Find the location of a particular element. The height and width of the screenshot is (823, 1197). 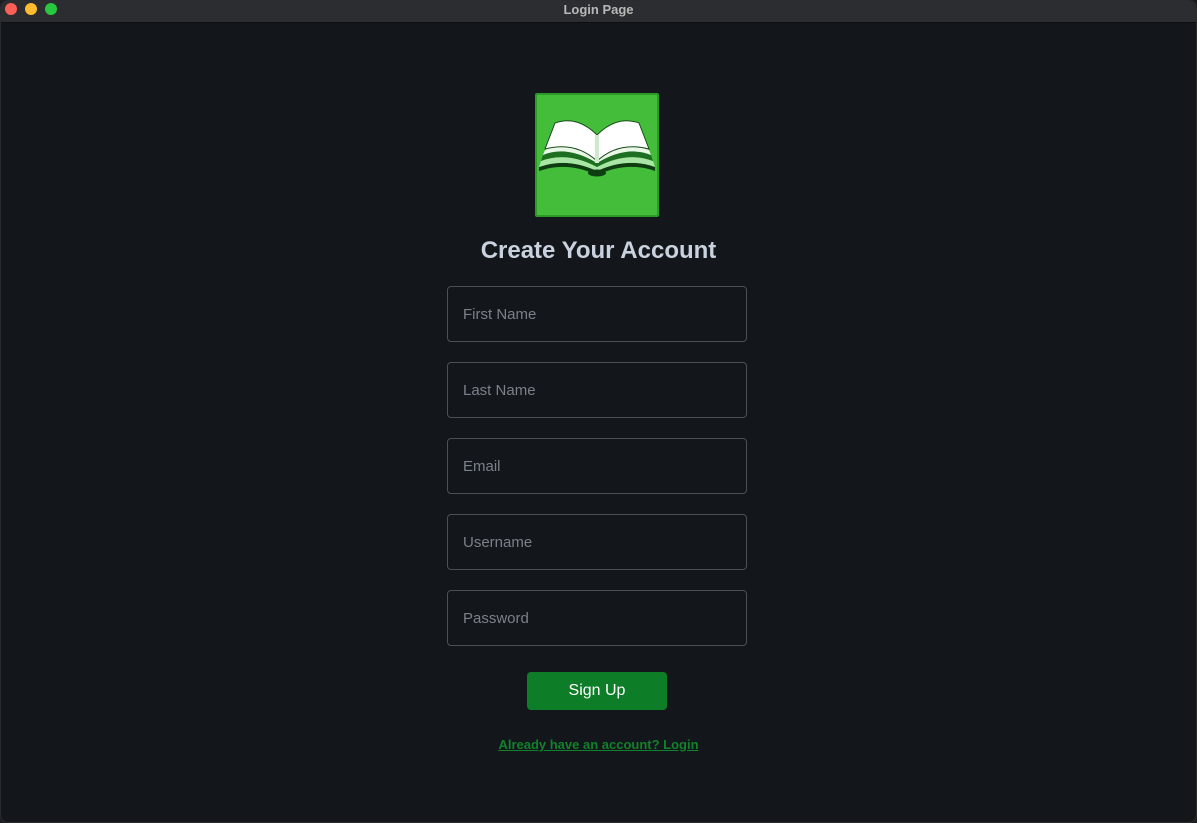

sign-up-button: Sign Up is located at coordinates (597, 691).